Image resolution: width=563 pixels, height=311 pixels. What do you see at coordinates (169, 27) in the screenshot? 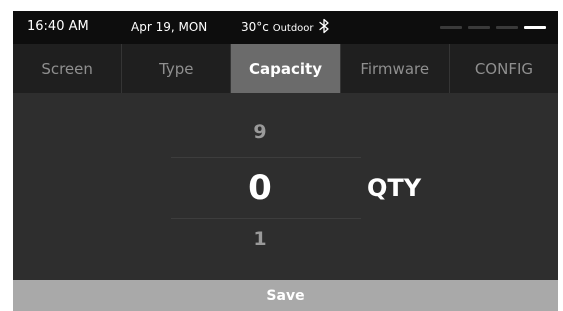
I see `date-label: Apr 19, MON` at bounding box center [169, 27].